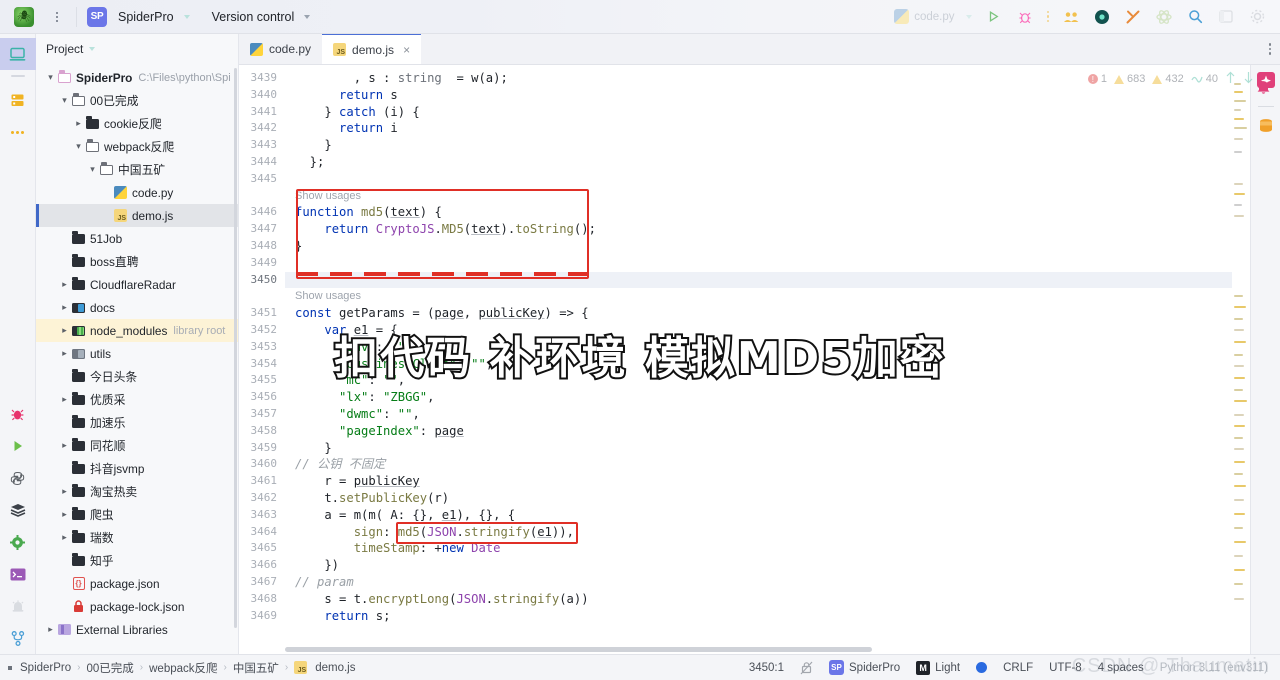 This screenshot has height=680, width=1280. I want to click on tree-item-demo-js: JS demo.js, so click(137, 215).